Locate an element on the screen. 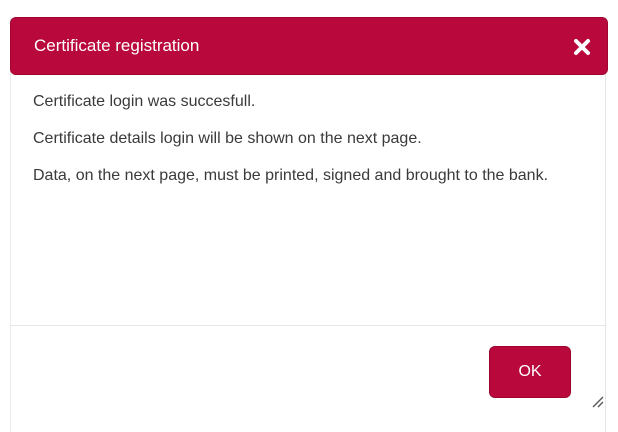 This screenshot has width=618, height=432. resize-grip-icon is located at coordinates (598, 402).